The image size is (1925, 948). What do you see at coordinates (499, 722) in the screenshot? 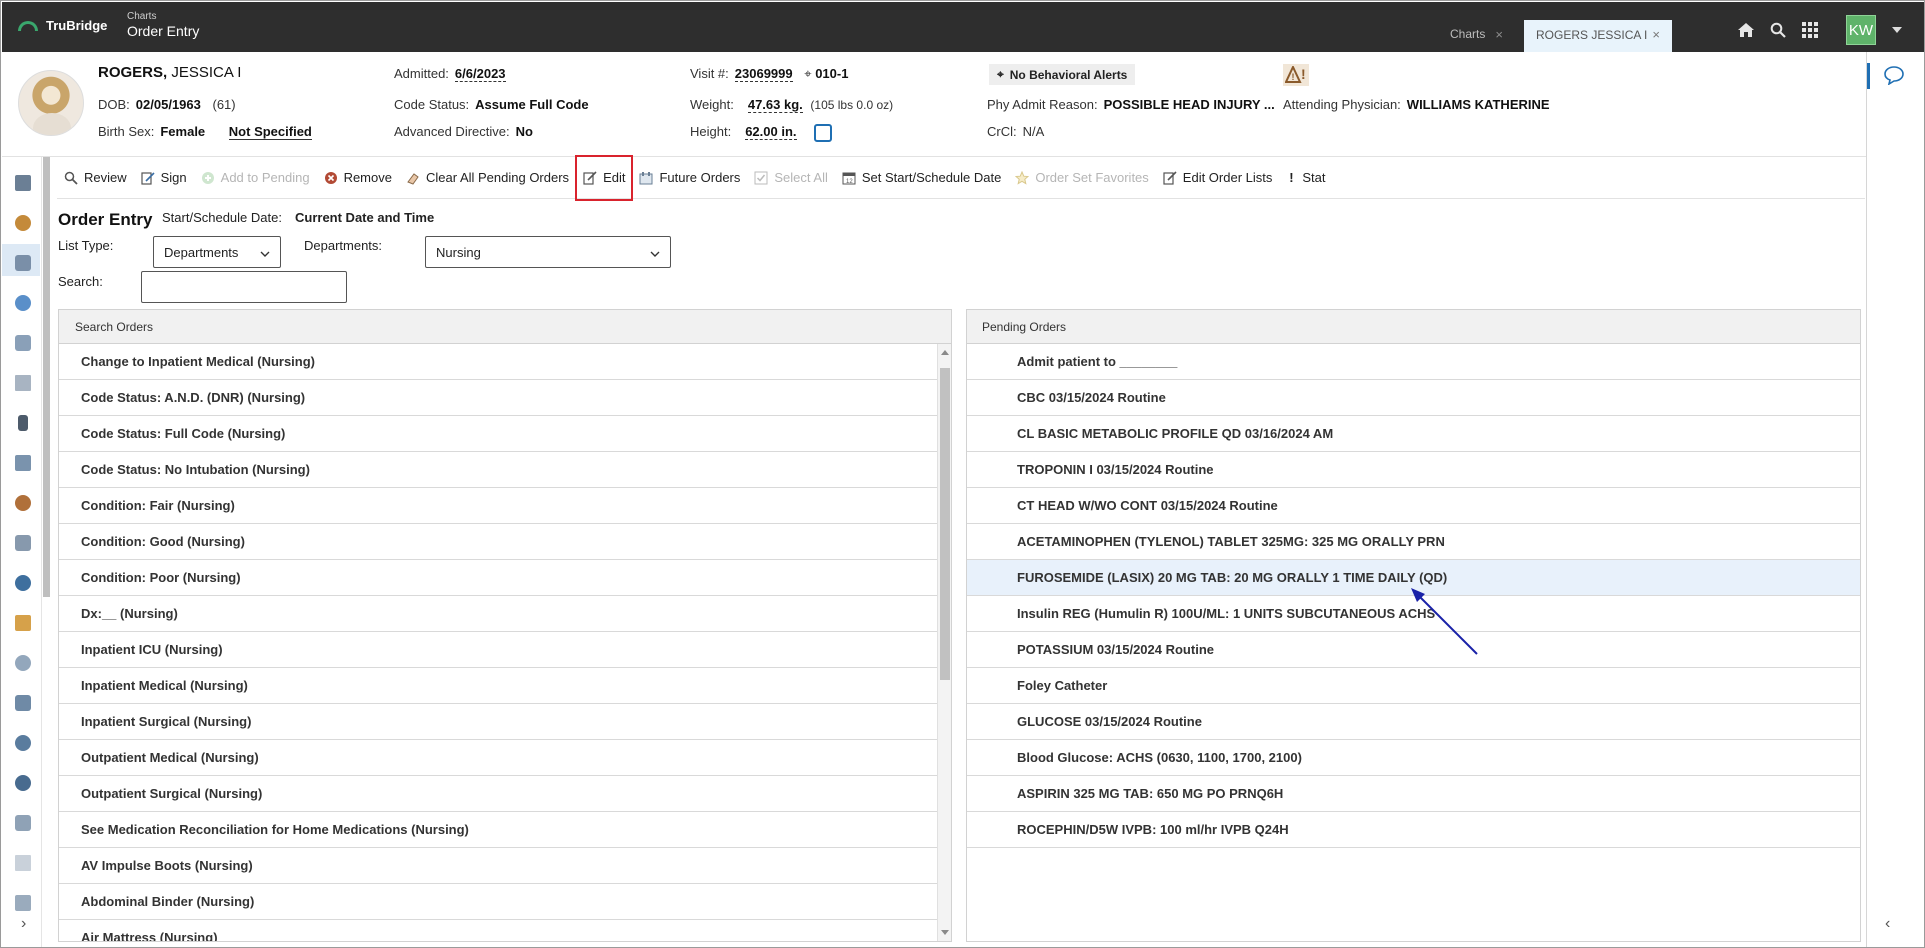
I see `search-order-row: Inpatient Surgical (Nursing)` at bounding box center [499, 722].